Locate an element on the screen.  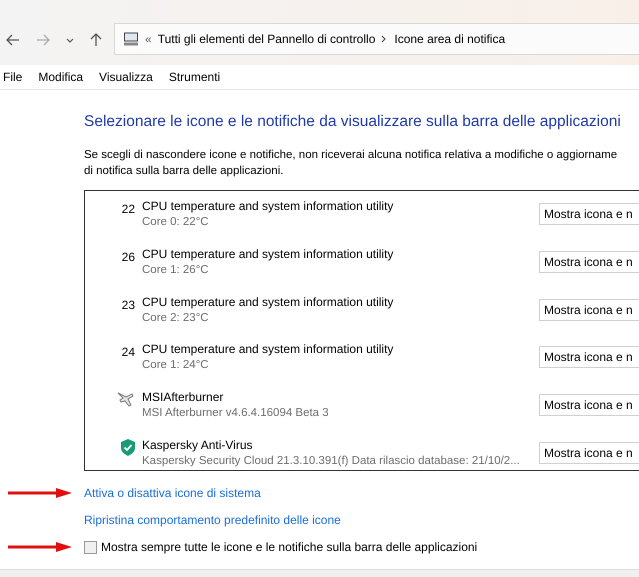
menu-item: Modifica is located at coordinates (65, 77).